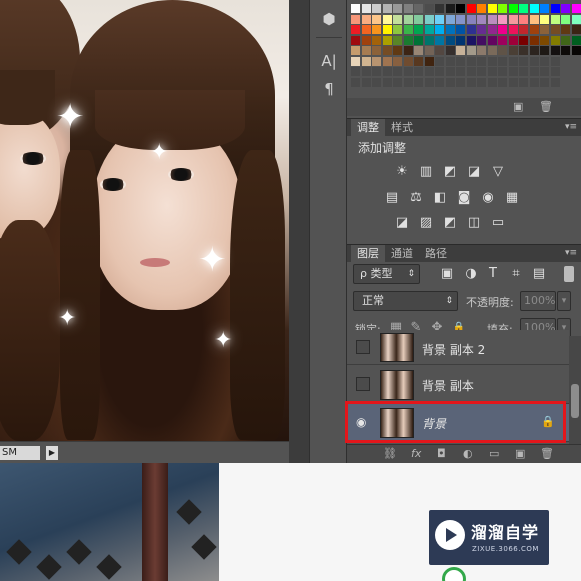 This screenshot has width=581, height=581. I want to click on delete-swatch-icon: 🗑, so click(546, 106).